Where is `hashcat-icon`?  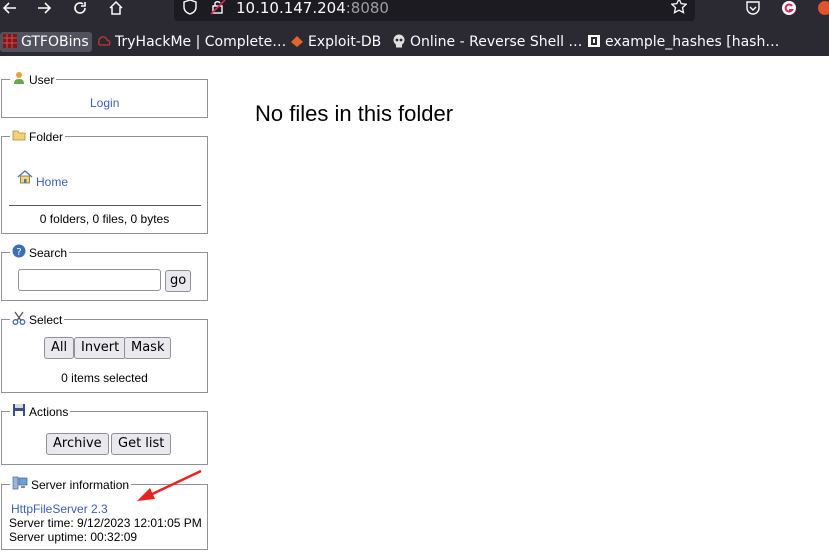
hashcat-icon is located at coordinates (594, 41).